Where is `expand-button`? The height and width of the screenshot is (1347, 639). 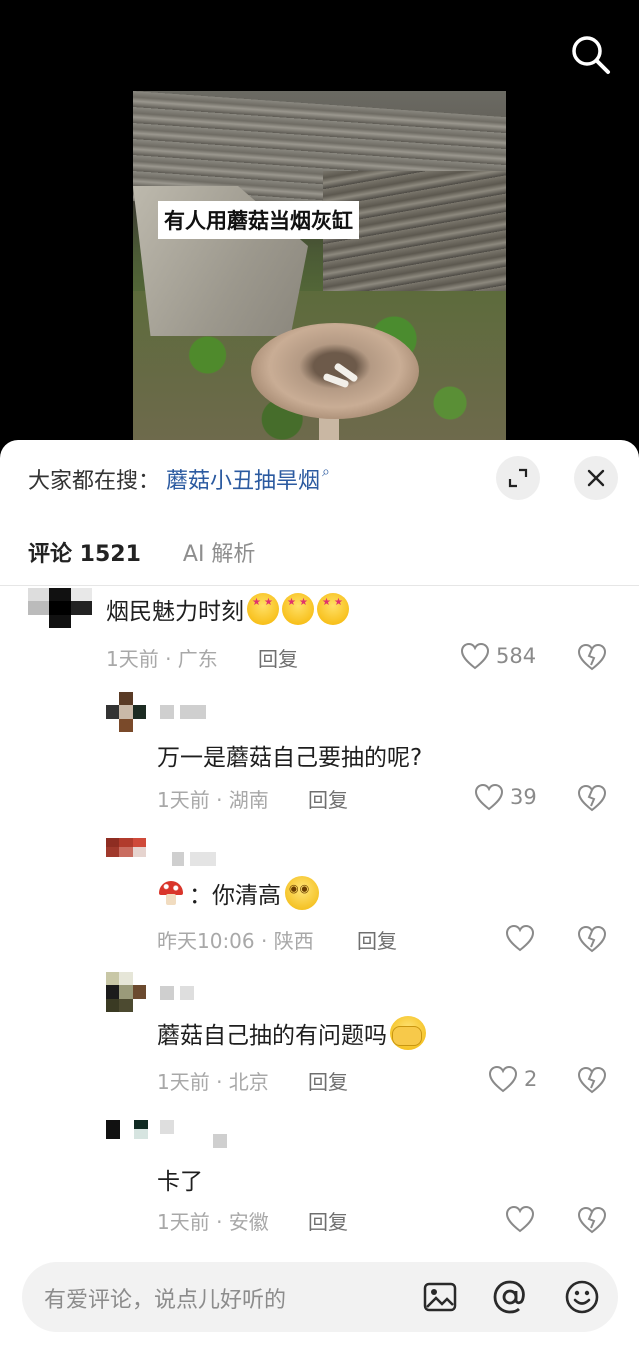 expand-button is located at coordinates (518, 478).